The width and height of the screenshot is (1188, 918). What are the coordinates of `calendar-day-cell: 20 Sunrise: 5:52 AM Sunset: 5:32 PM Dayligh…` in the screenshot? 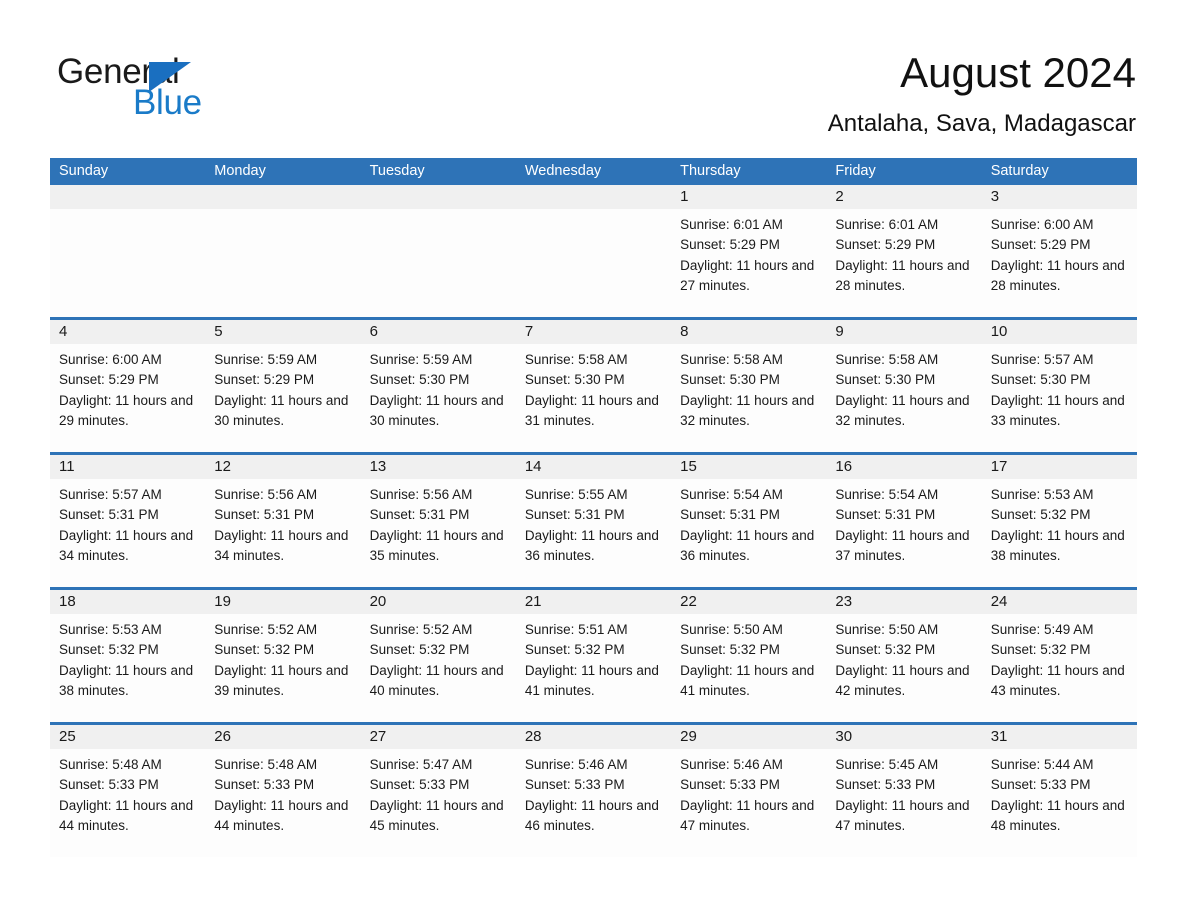 It's located at (438, 656).